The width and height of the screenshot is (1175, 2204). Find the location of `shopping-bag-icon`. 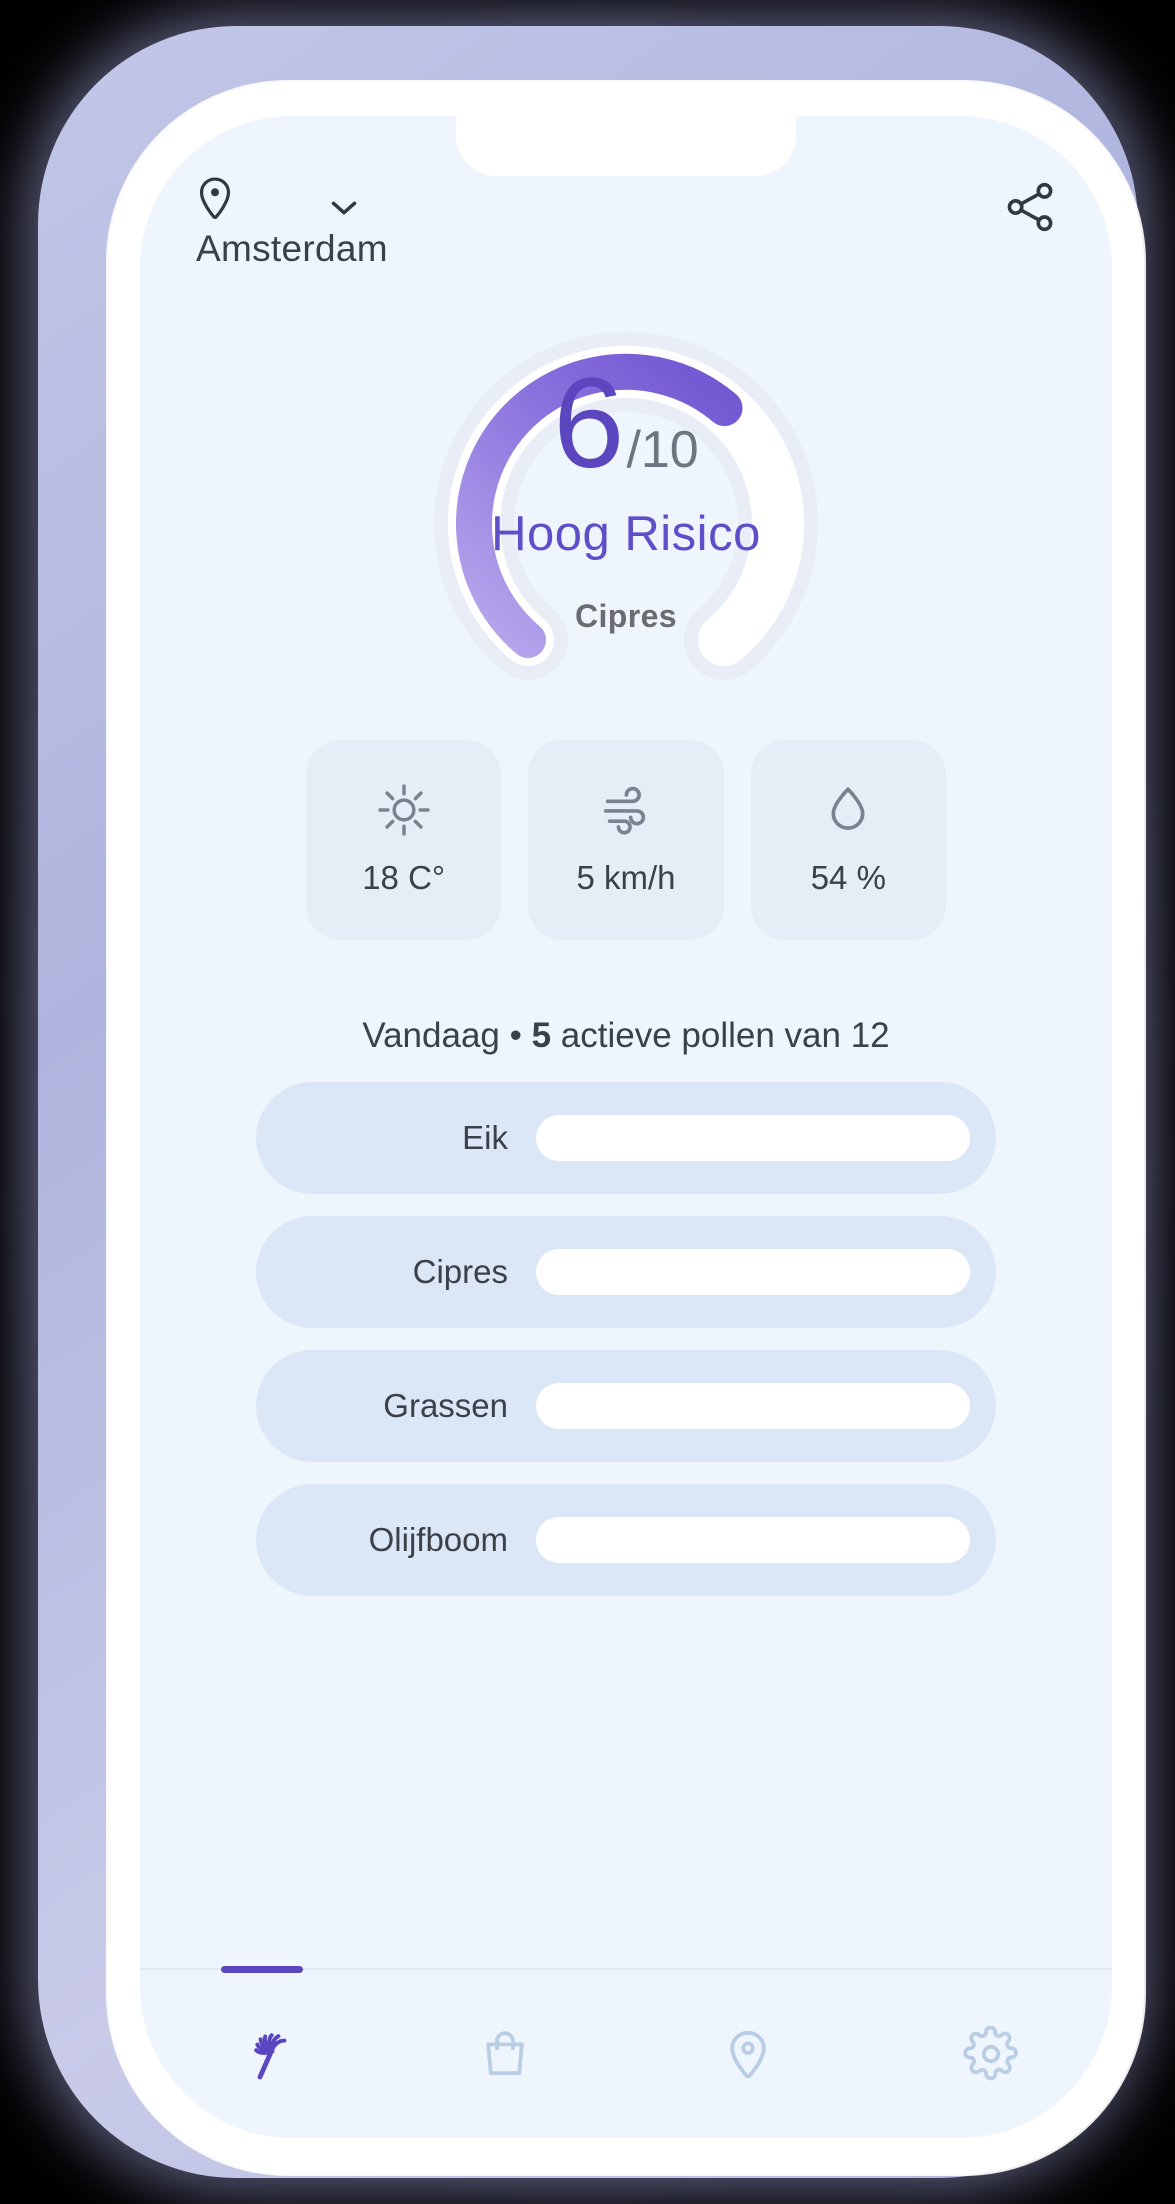

shopping-bag-icon is located at coordinates (505, 2054).